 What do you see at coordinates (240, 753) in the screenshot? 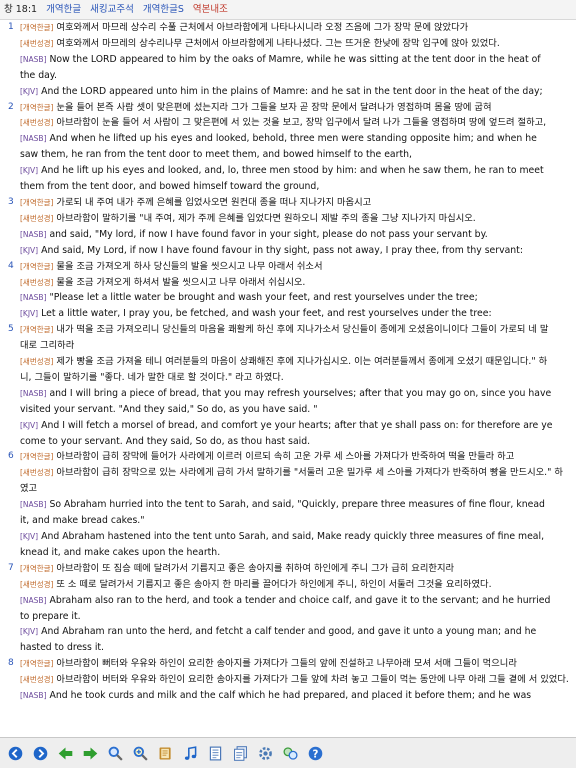
I see `pages-button` at bounding box center [240, 753].